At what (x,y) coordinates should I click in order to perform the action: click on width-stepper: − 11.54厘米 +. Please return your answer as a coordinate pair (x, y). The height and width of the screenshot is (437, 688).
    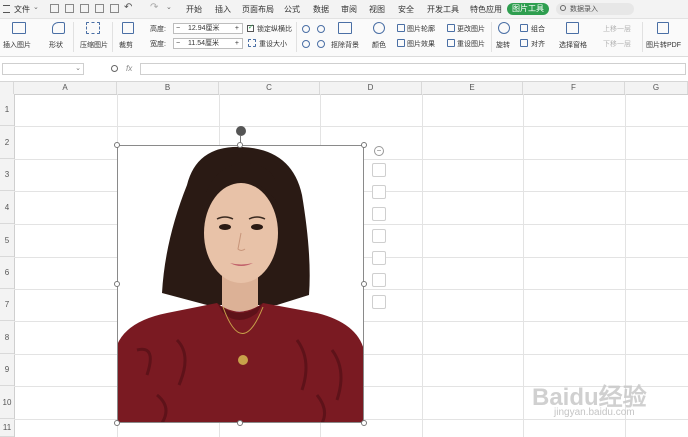
    Looking at the image, I should click on (208, 43).